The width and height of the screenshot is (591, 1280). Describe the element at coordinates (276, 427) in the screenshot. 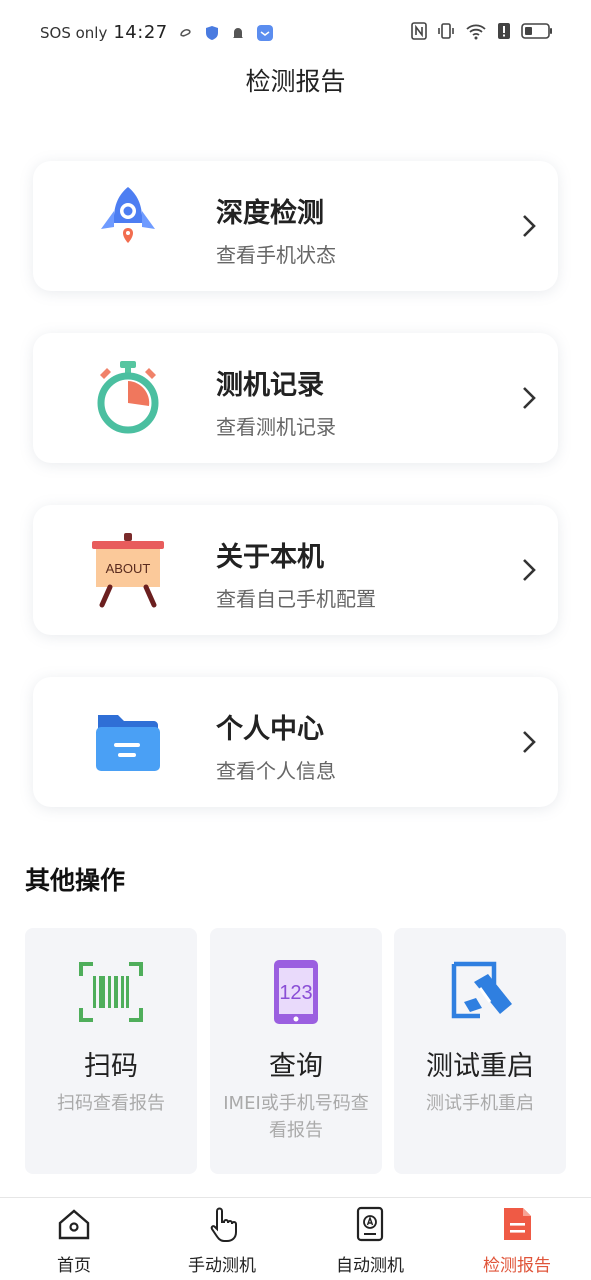

I see `card-subtitle: 查看测机记录` at that location.